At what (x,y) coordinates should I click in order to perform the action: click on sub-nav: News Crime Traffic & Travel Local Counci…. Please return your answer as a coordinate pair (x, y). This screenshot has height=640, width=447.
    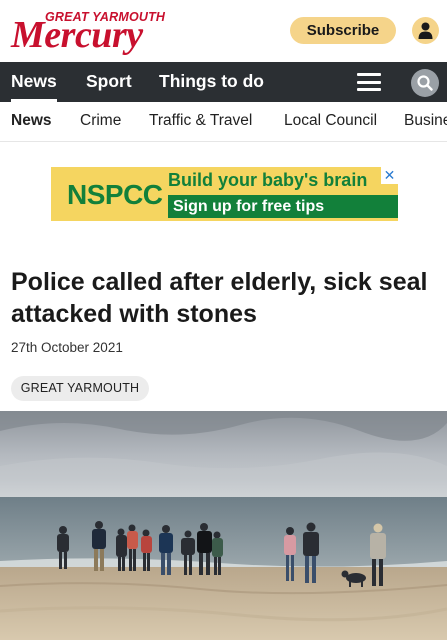
    Looking at the image, I should click on (223, 122).